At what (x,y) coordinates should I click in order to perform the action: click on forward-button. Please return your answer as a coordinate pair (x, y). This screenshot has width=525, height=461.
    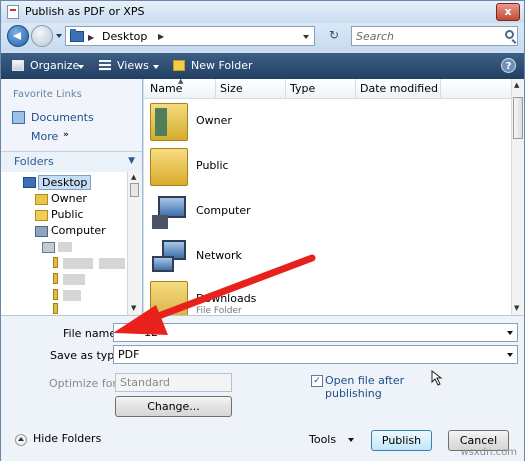
    Looking at the image, I should click on (42, 36).